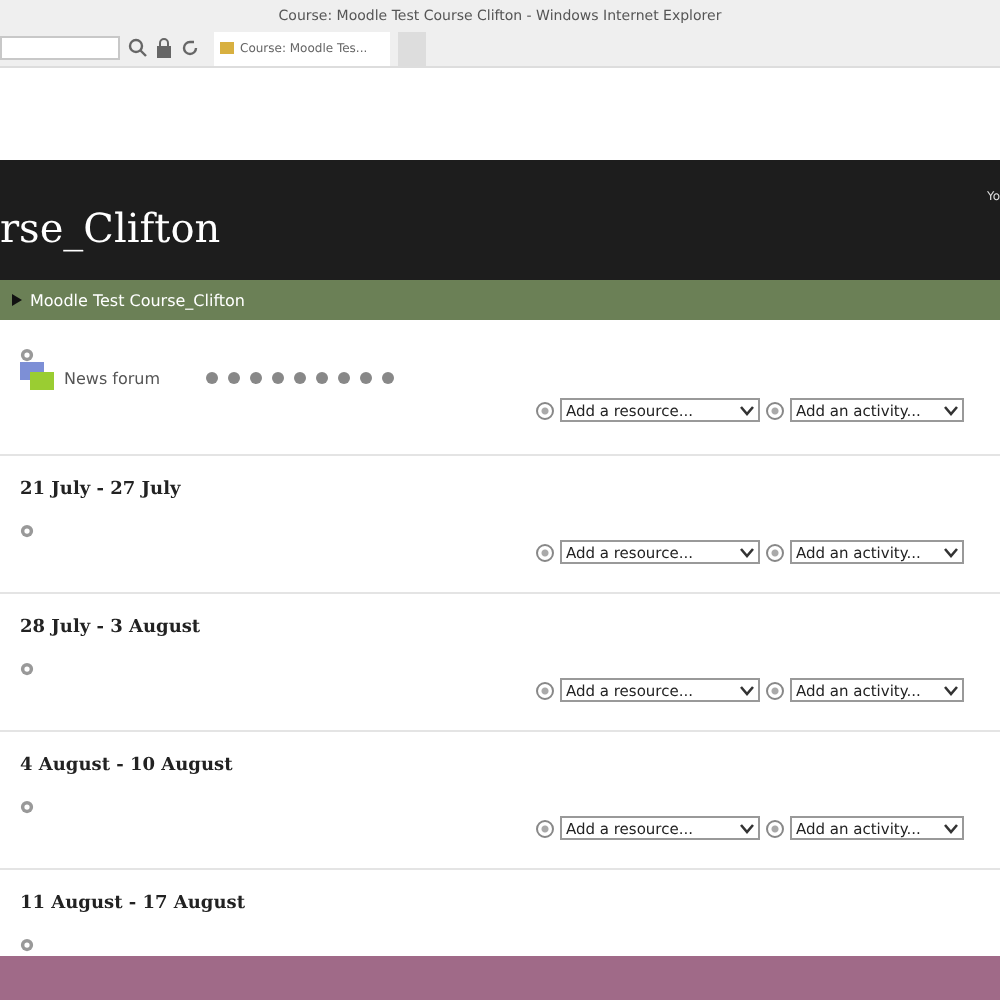 Image resolution: width=1000 pixels, height=1000 pixels. What do you see at coordinates (137, 300) in the screenshot?
I see `breadcrumb-link: Moodle Test Course_Clifton` at bounding box center [137, 300].